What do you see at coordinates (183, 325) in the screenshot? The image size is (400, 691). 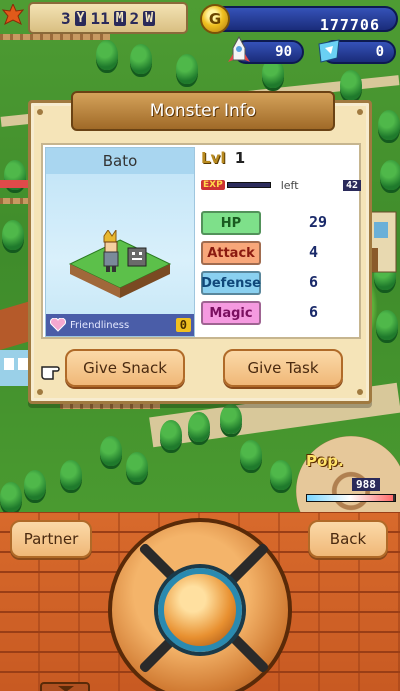 I see `friendliness-value: 0` at bounding box center [183, 325].